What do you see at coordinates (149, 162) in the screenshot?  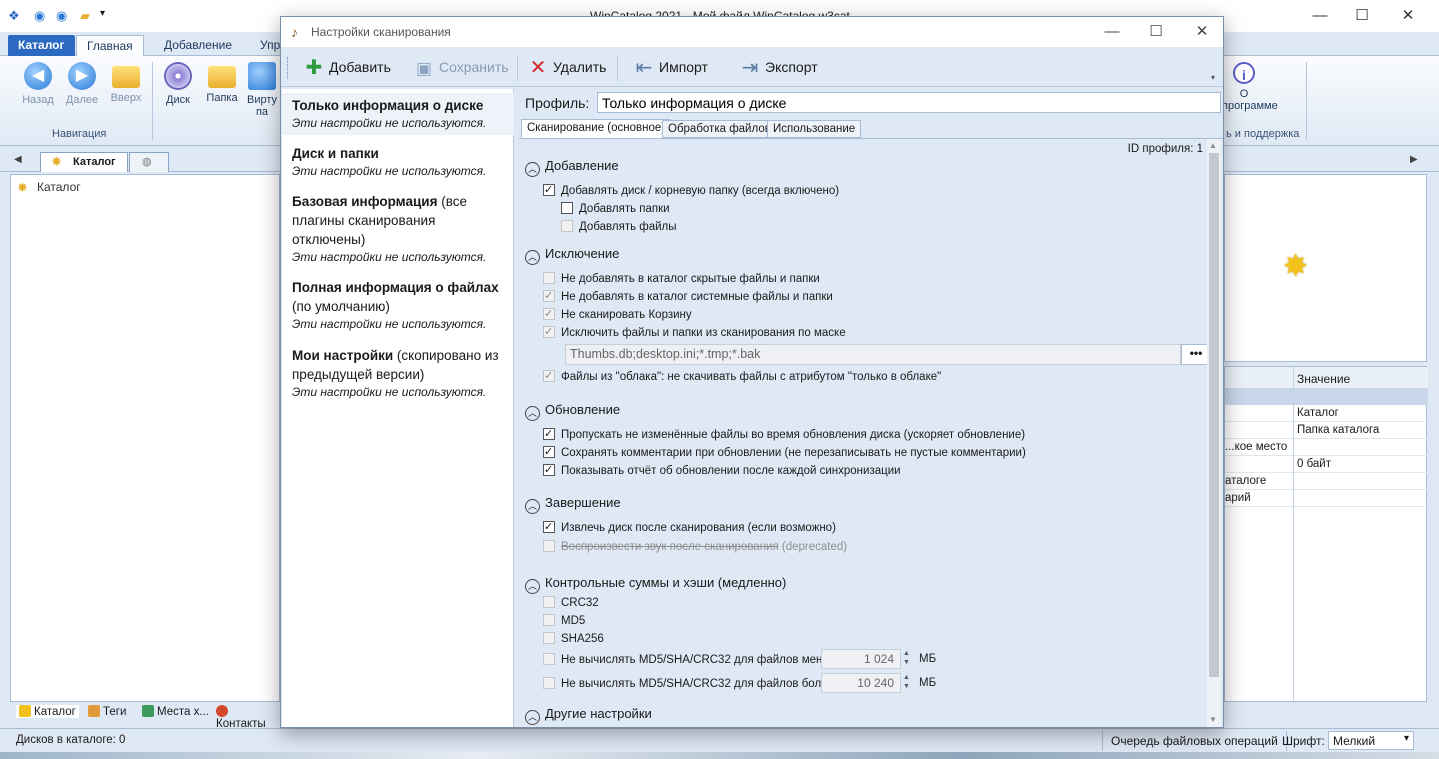 I see `doc-tab-disk: ◍` at bounding box center [149, 162].